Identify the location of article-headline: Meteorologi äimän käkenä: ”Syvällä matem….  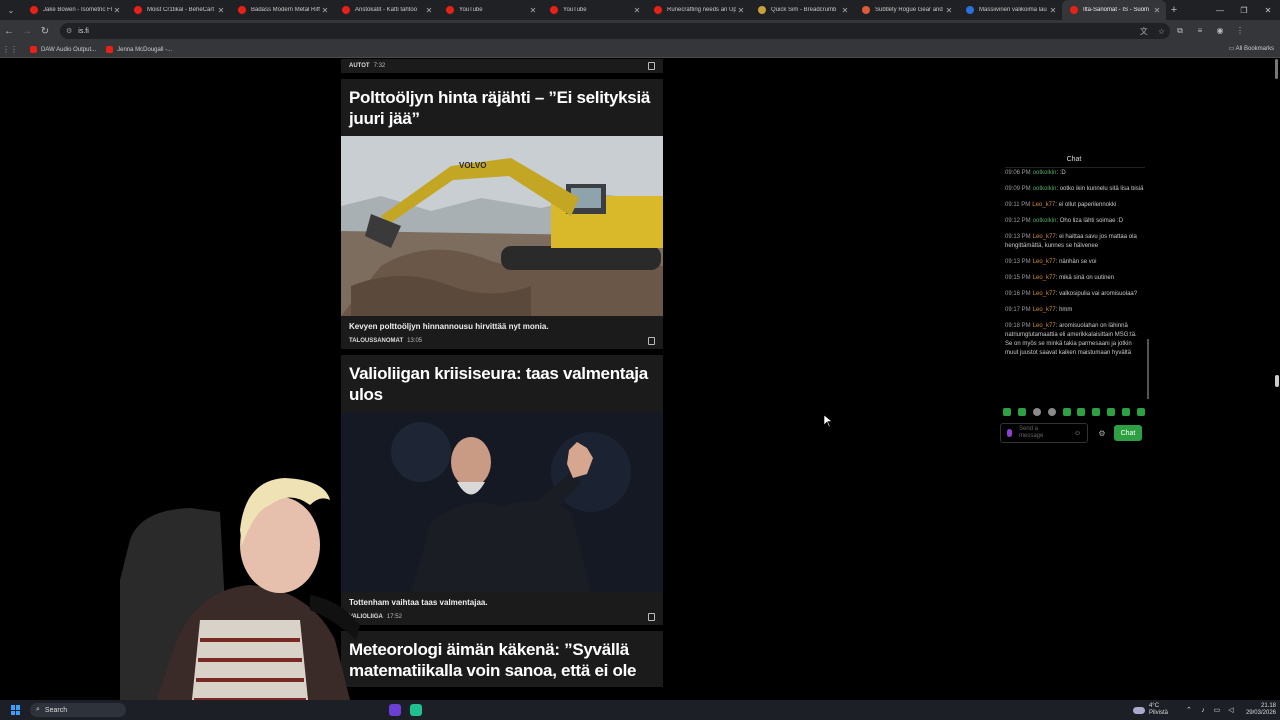
(502, 659).